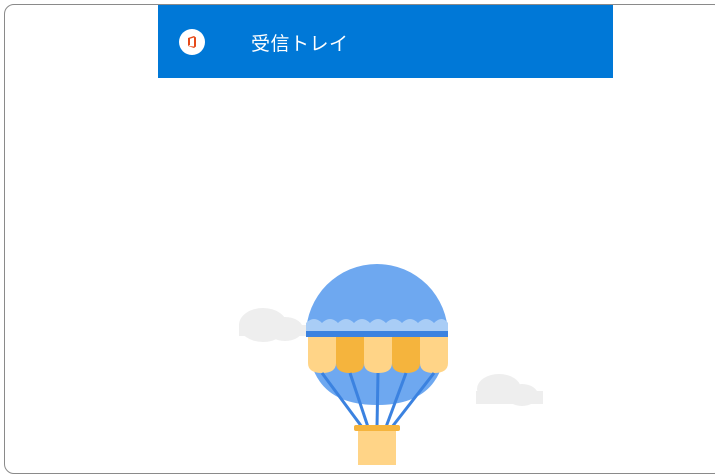  What do you see at coordinates (385, 41) in the screenshot?
I see `app-header: 受信トレイ` at bounding box center [385, 41].